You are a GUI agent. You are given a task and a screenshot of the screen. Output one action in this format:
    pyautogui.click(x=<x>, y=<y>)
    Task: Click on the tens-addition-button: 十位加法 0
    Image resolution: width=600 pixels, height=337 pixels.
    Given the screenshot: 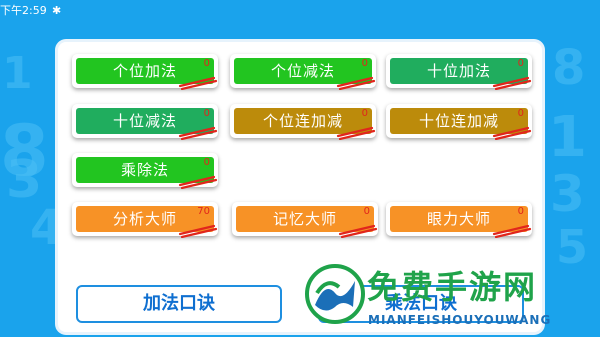 What is the action you would take?
    pyautogui.click(x=459, y=72)
    